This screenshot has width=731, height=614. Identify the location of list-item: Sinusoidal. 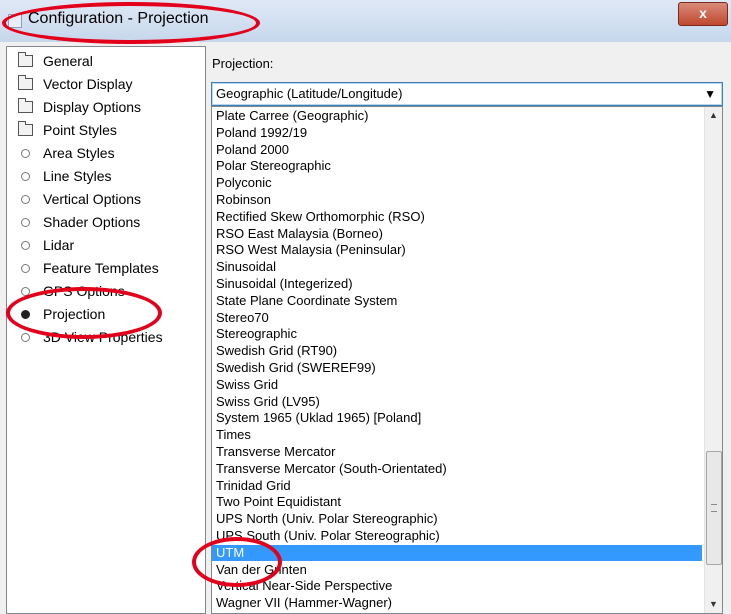
(457, 267).